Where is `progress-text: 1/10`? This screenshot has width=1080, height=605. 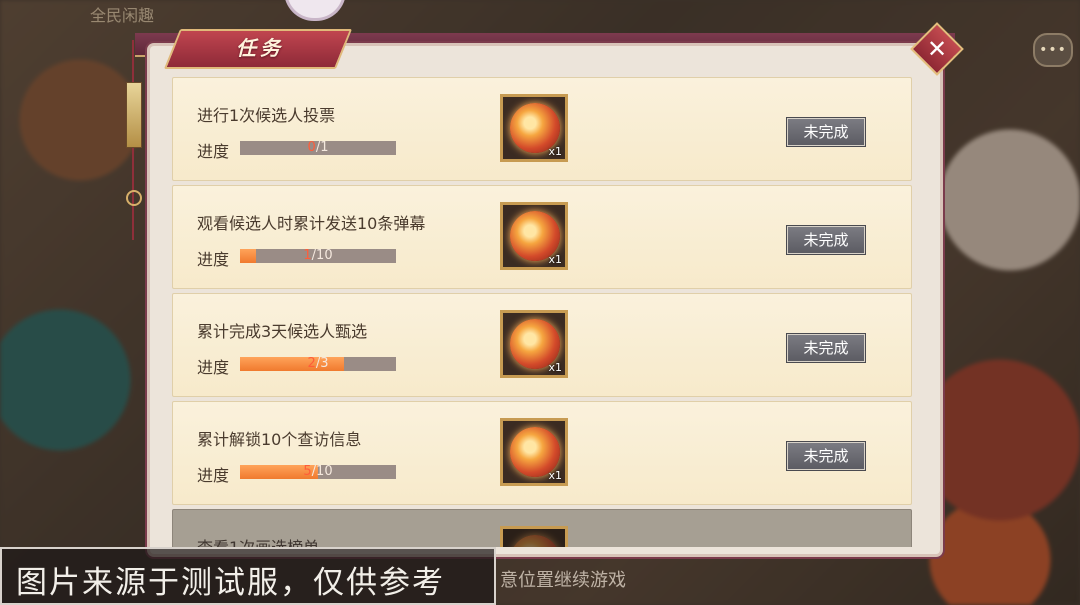
progress-text: 1/10 is located at coordinates (318, 256).